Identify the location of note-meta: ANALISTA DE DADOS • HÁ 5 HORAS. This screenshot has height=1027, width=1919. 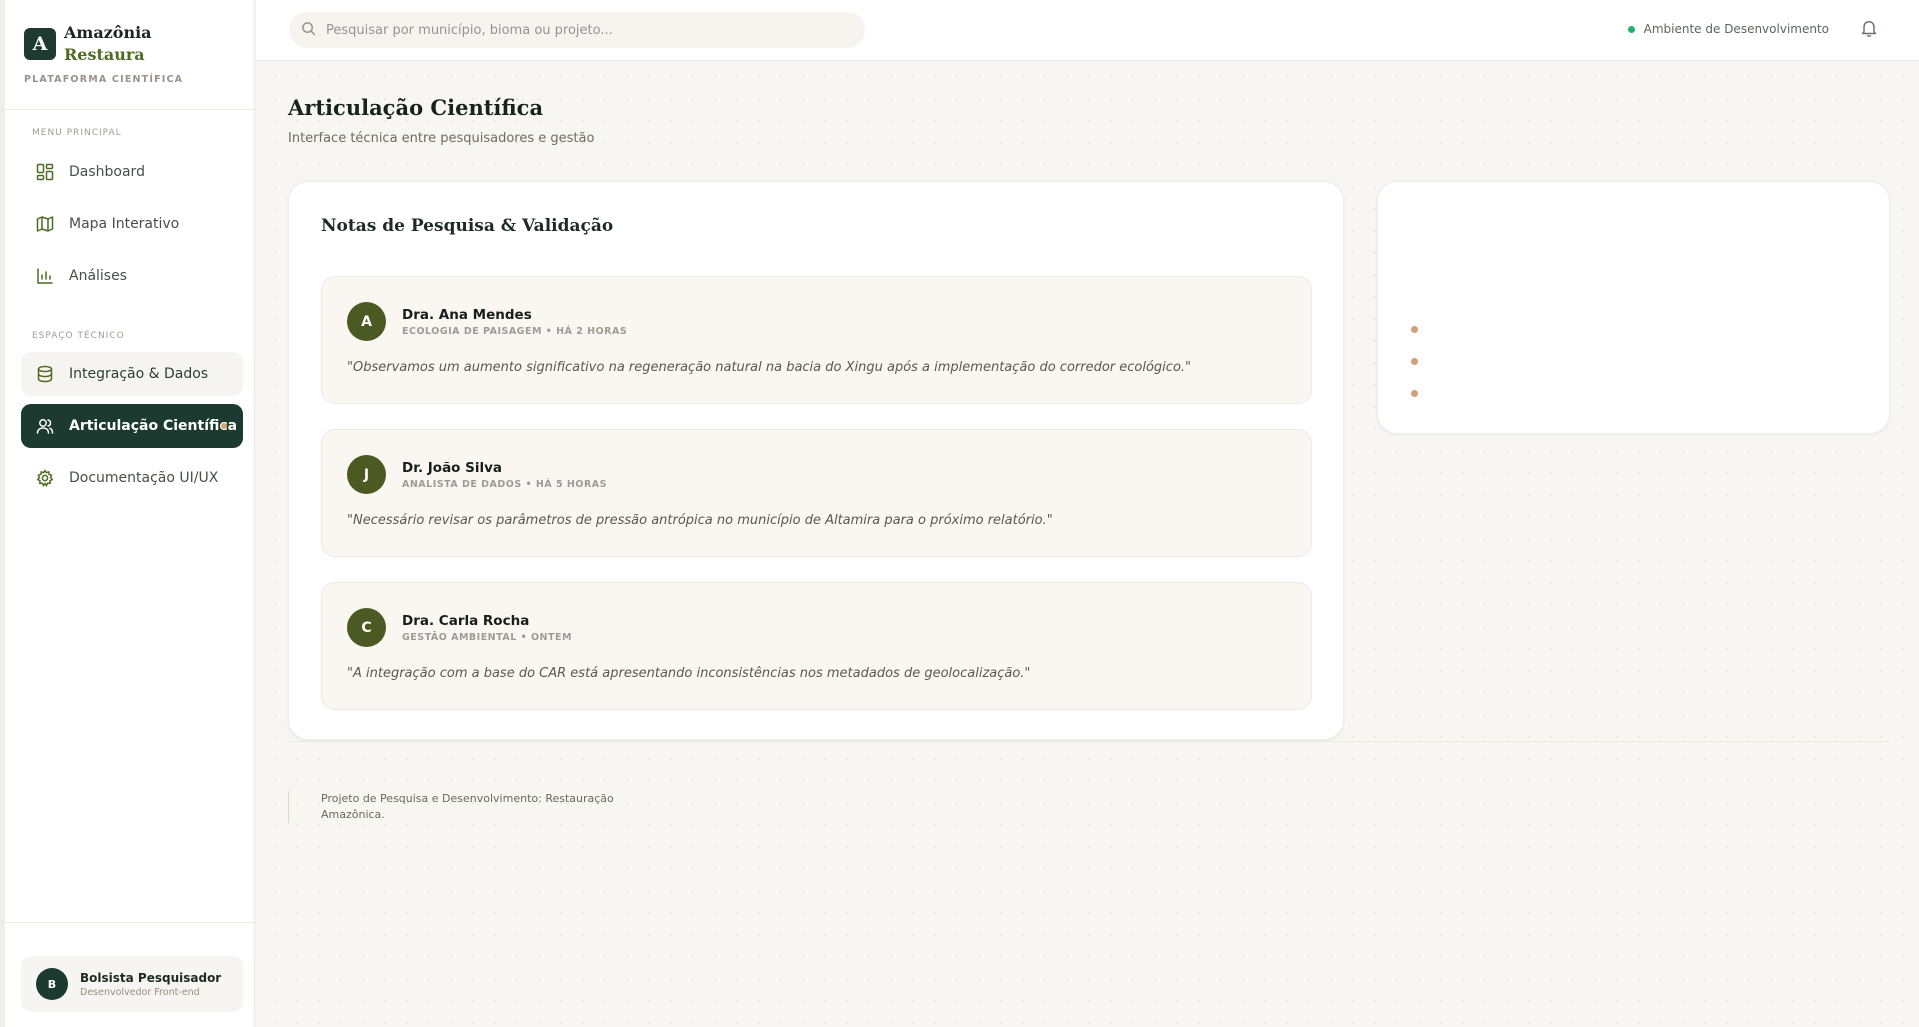
(504, 484).